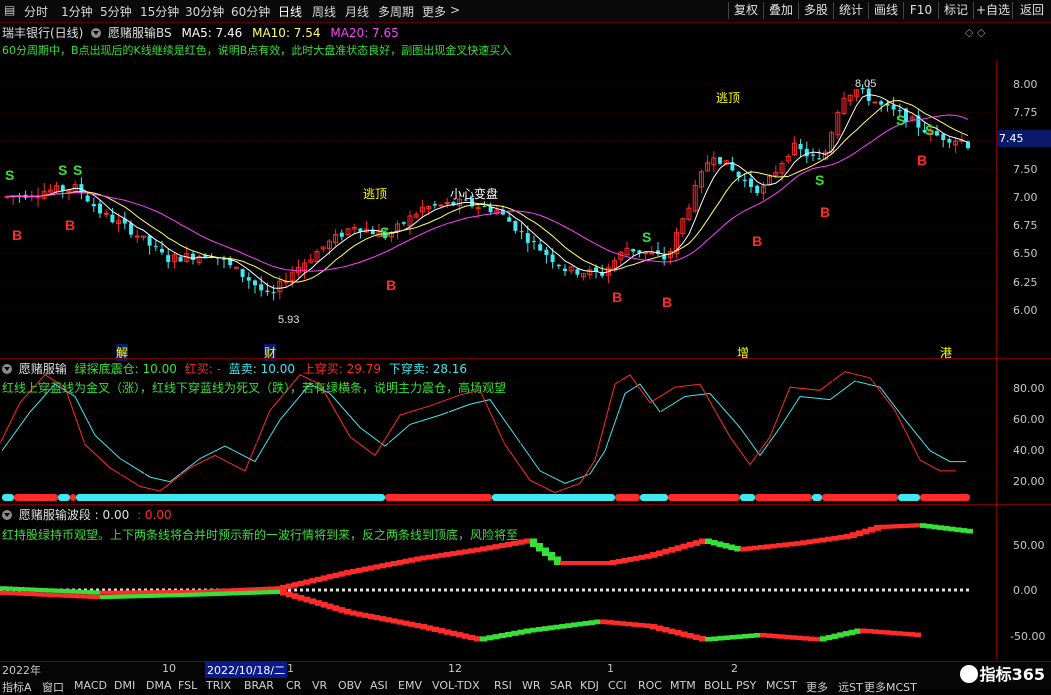  Describe the element at coordinates (349, 685) in the screenshot. I see `indicator-tab: OBV` at that location.